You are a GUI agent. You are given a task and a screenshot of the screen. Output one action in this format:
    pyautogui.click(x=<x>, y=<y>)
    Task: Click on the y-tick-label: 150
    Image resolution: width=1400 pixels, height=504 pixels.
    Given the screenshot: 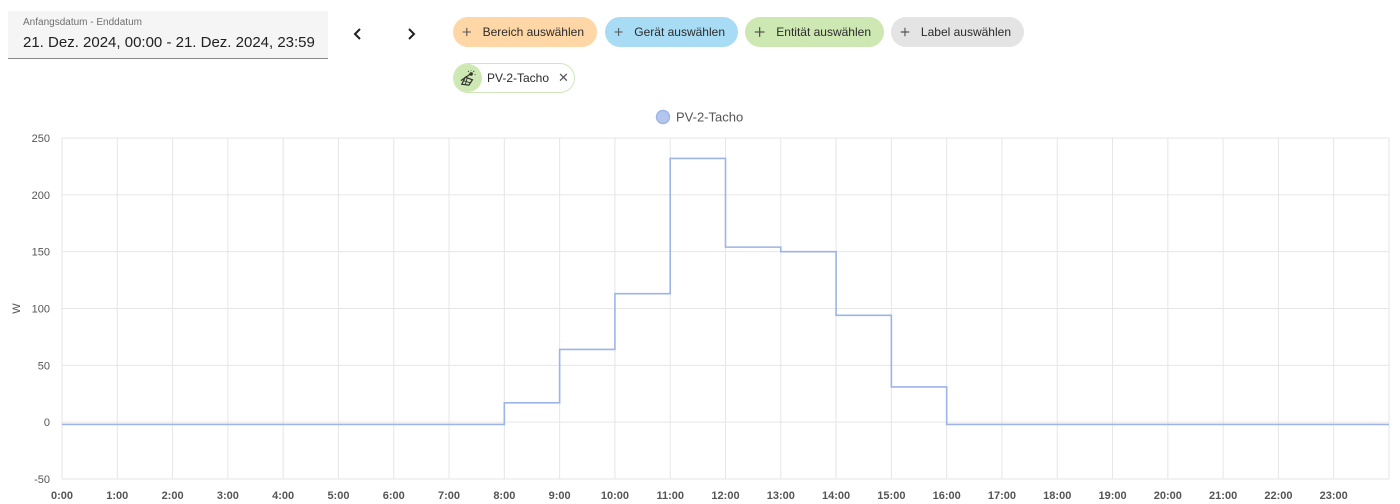 What is the action you would take?
    pyautogui.click(x=41, y=253)
    